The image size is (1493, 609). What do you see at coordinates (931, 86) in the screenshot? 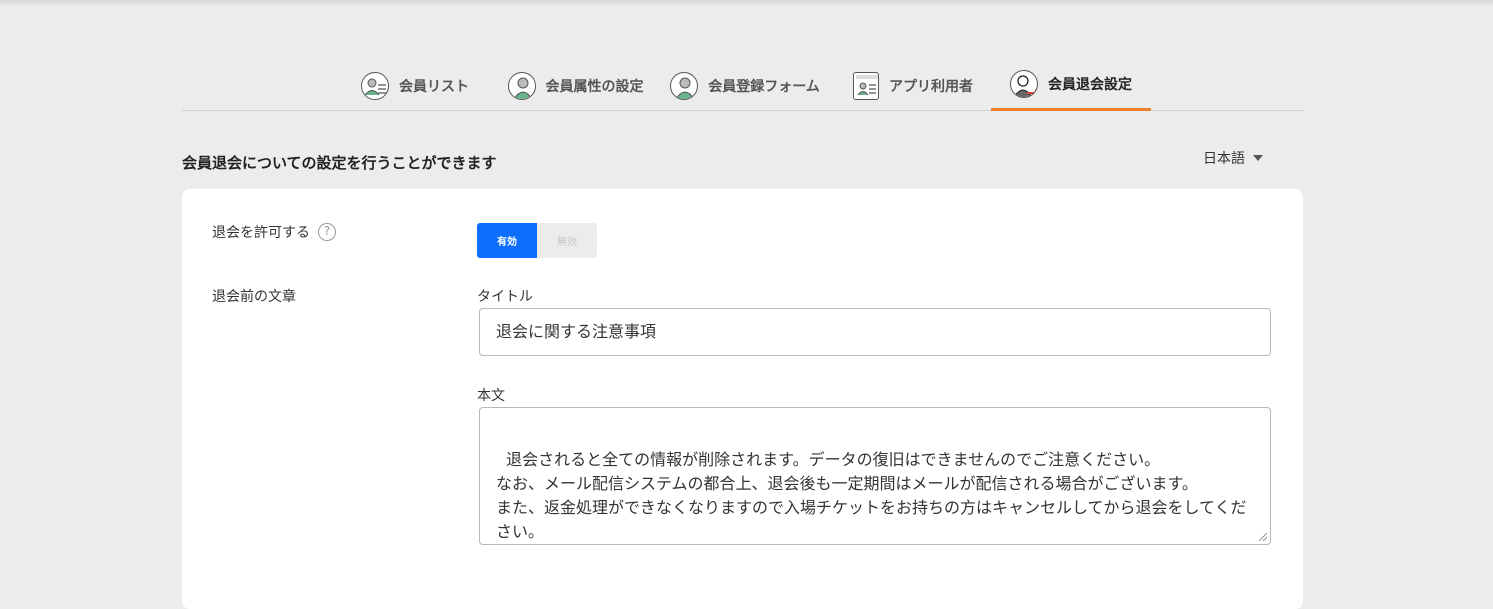
I see `tab-label: アプリ利用者` at bounding box center [931, 86].